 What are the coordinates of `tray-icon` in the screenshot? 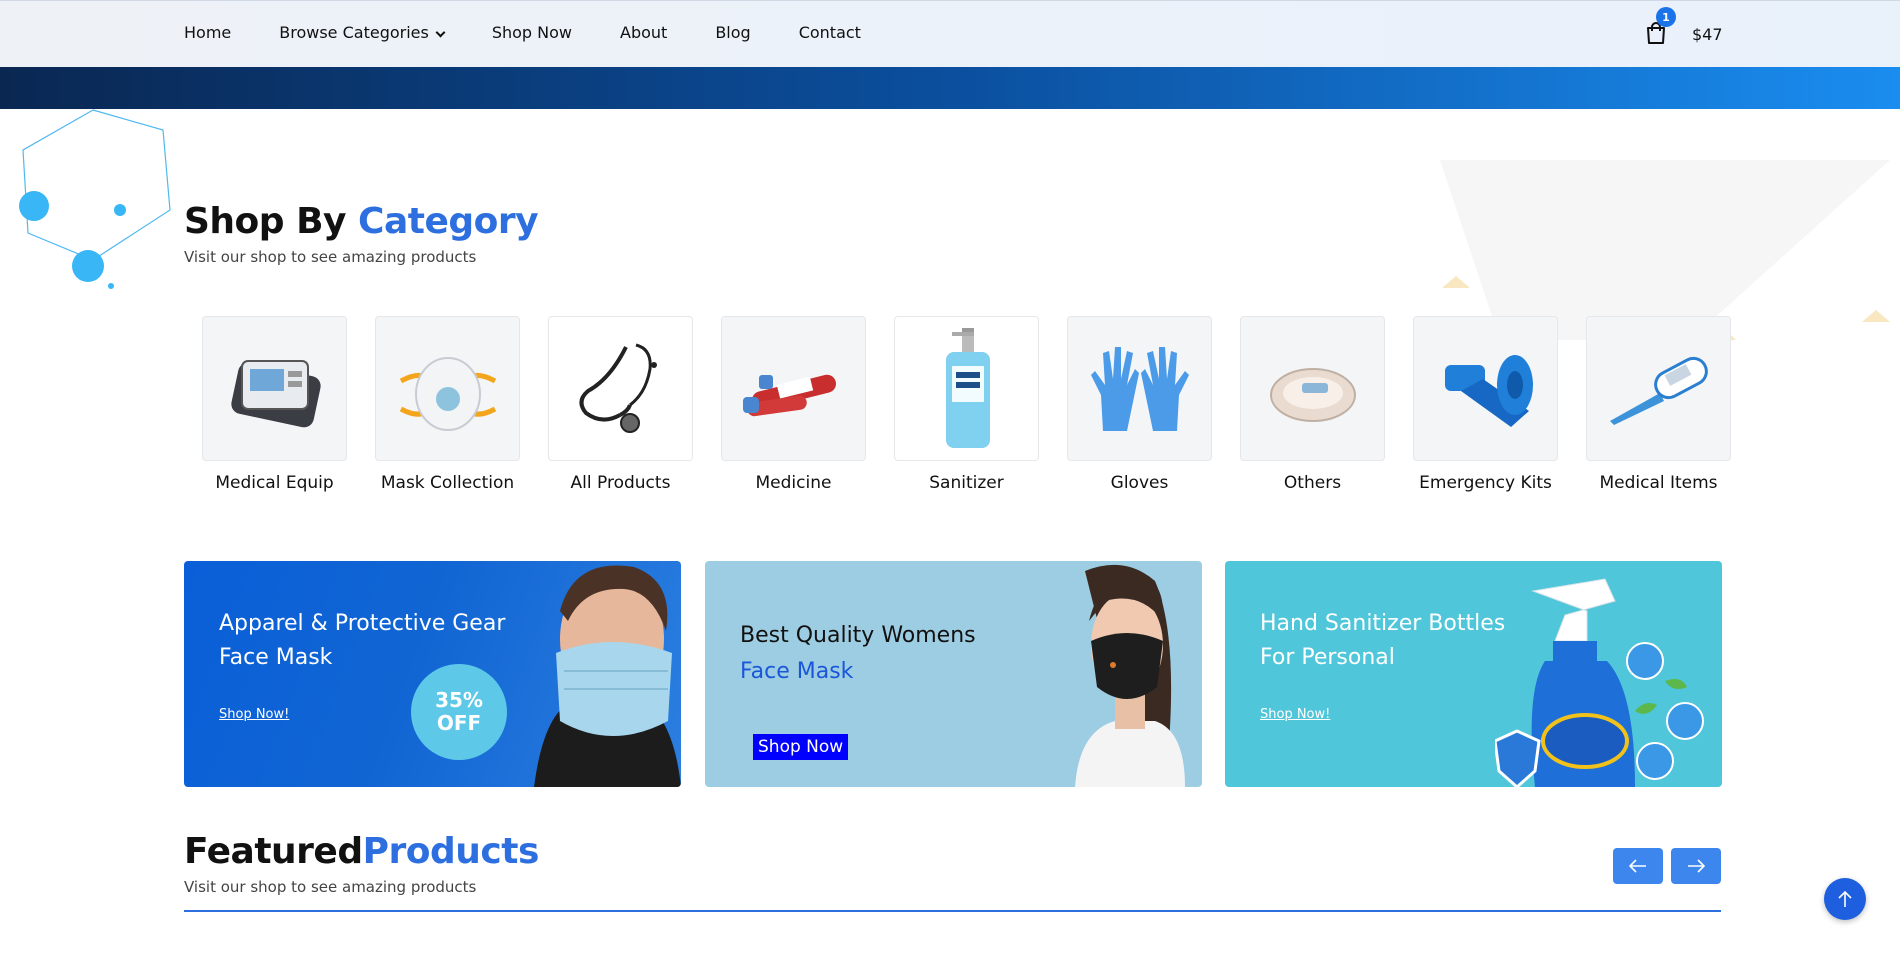 It's located at (1312, 394).